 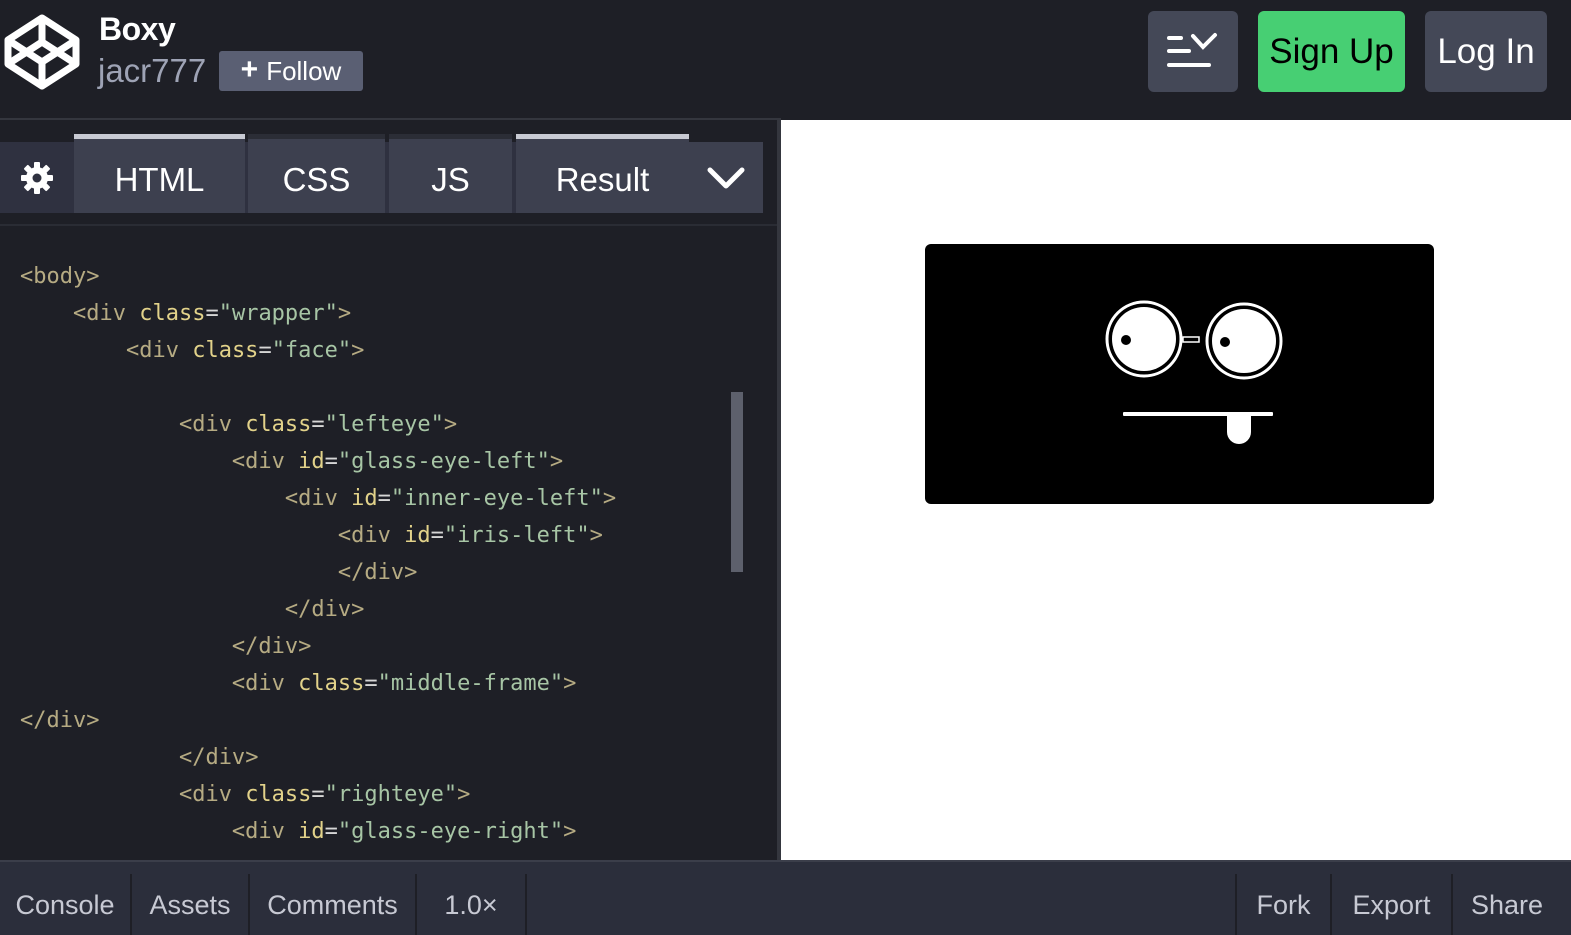 I want to click on tab-css: CSS, so click(x=316, y=173).